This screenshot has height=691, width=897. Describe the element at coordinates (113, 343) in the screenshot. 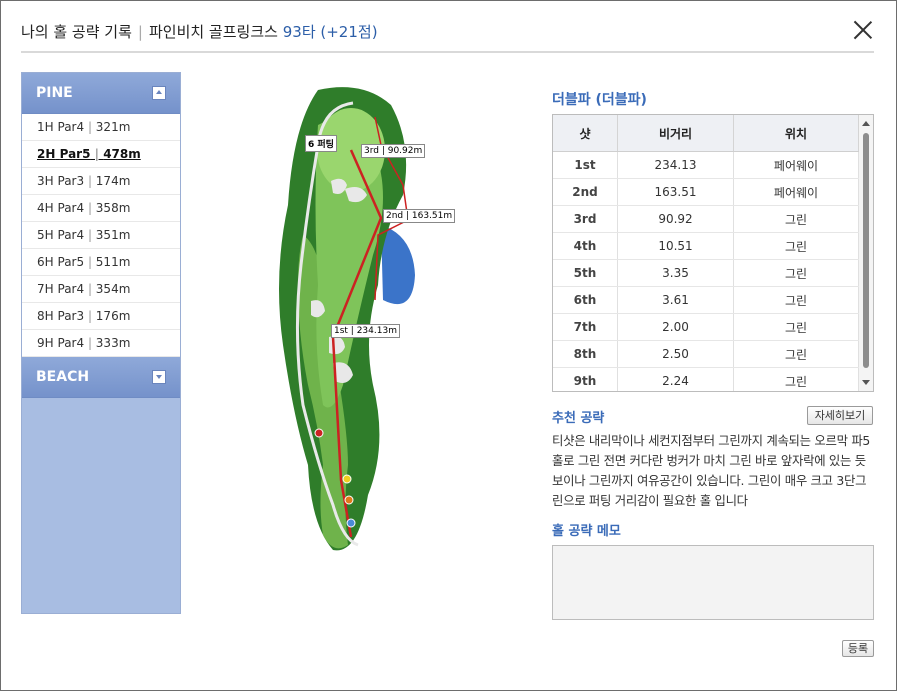

I see `hole-distance: 333m` at that location.